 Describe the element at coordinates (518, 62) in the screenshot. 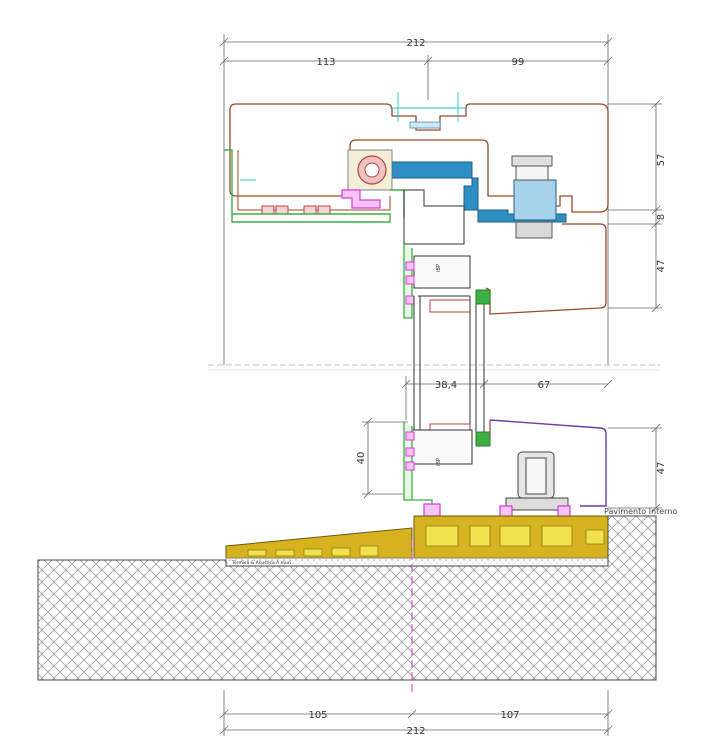

I see `dim-top-right: 99` at that location.